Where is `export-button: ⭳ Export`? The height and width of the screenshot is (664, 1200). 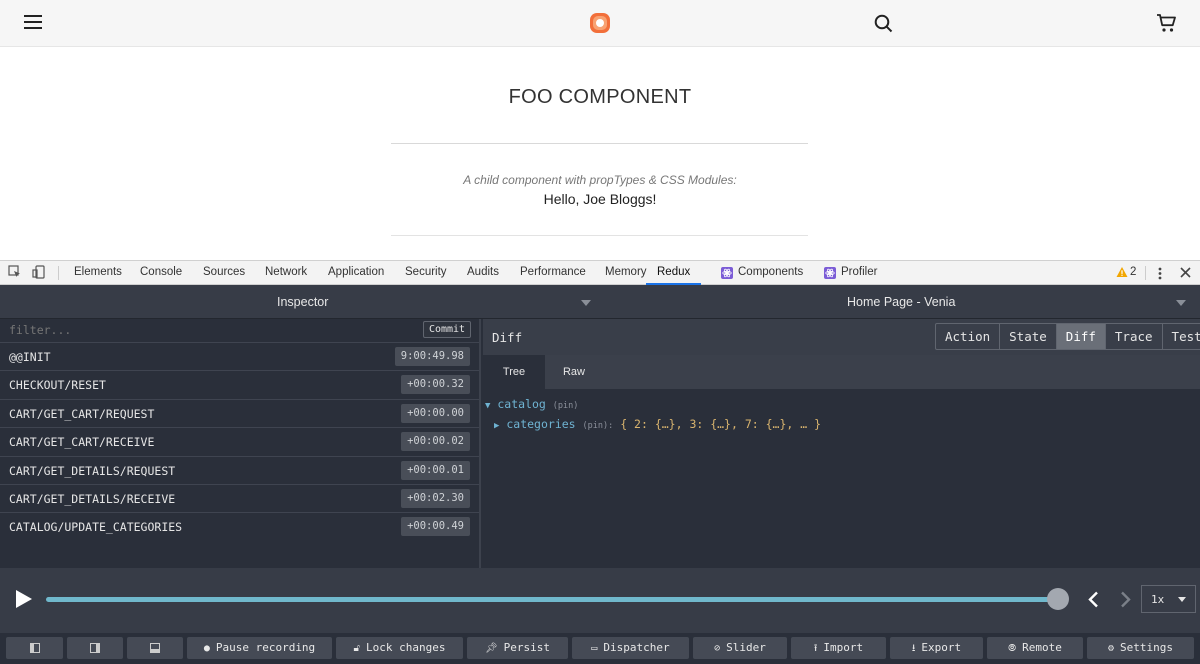
export-button: ⭳ Export is located at coordinates (936, 648).